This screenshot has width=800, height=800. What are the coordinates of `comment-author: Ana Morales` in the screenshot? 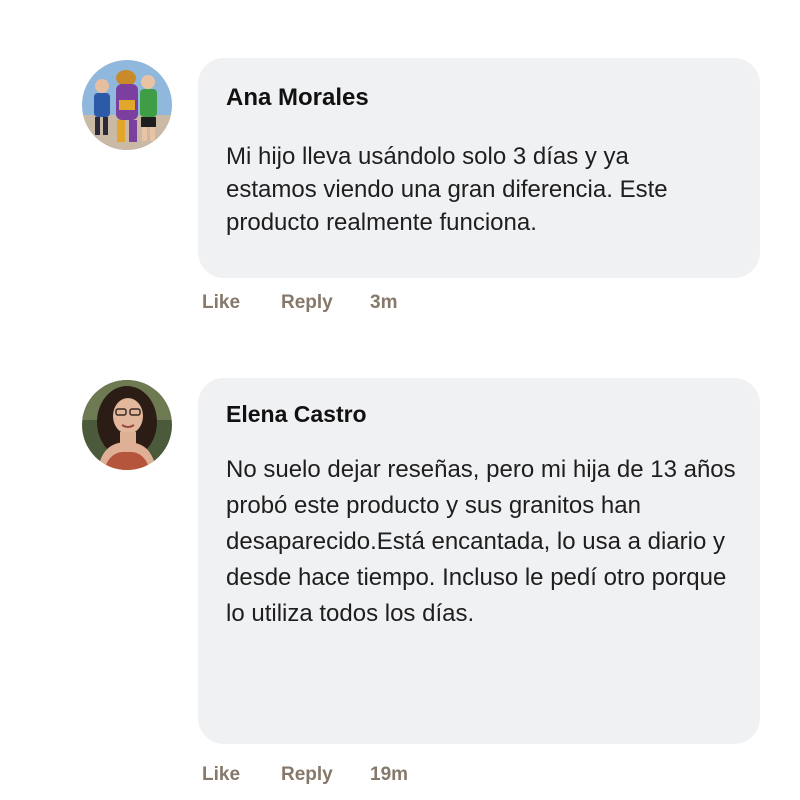 It's located at (479, 98).